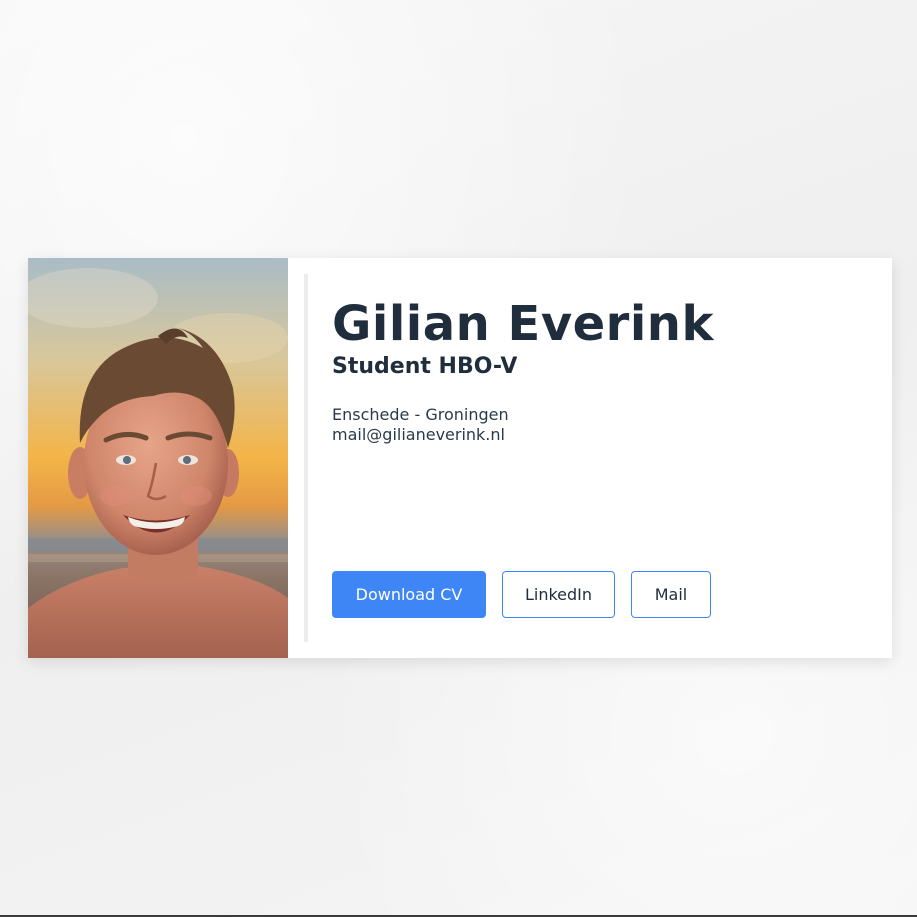 The height and width of the screenshot is (917, 917). Describe the element at coordinates (558, 594) in the screenshot. I see `linkedin-button: LinkedIn` at that location.